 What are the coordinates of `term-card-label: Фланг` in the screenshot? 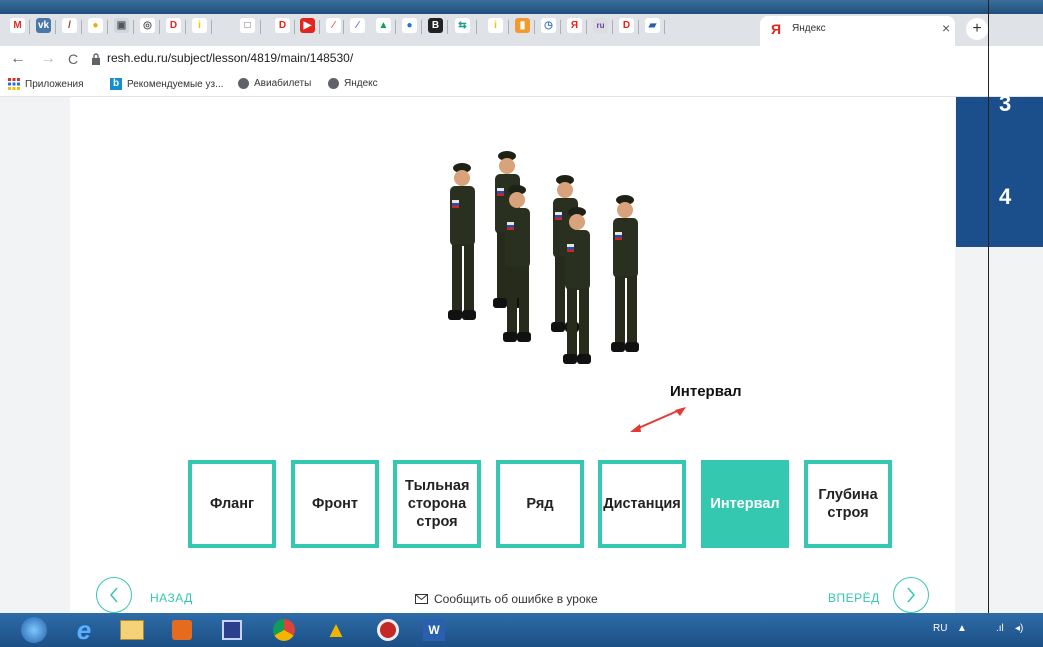 It's located at (232, 504).